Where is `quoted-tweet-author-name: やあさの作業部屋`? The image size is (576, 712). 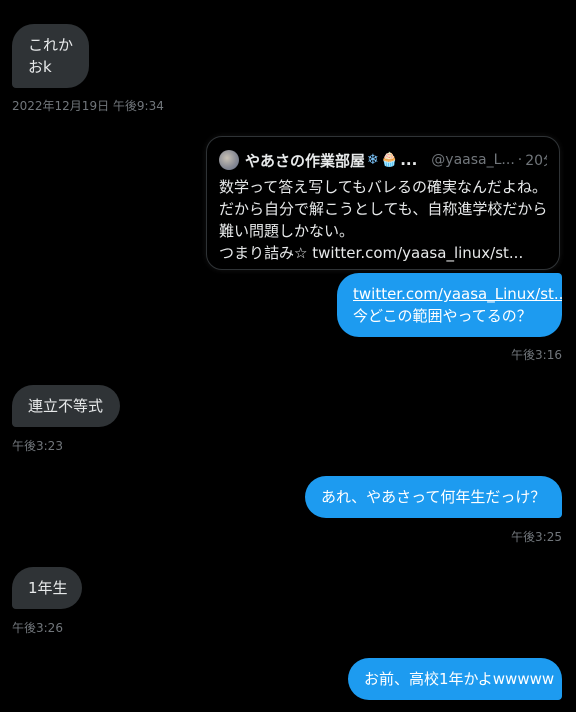
quoted-tweet-author-name: やあさの作業部屋 is located at coordinates (305, 160).